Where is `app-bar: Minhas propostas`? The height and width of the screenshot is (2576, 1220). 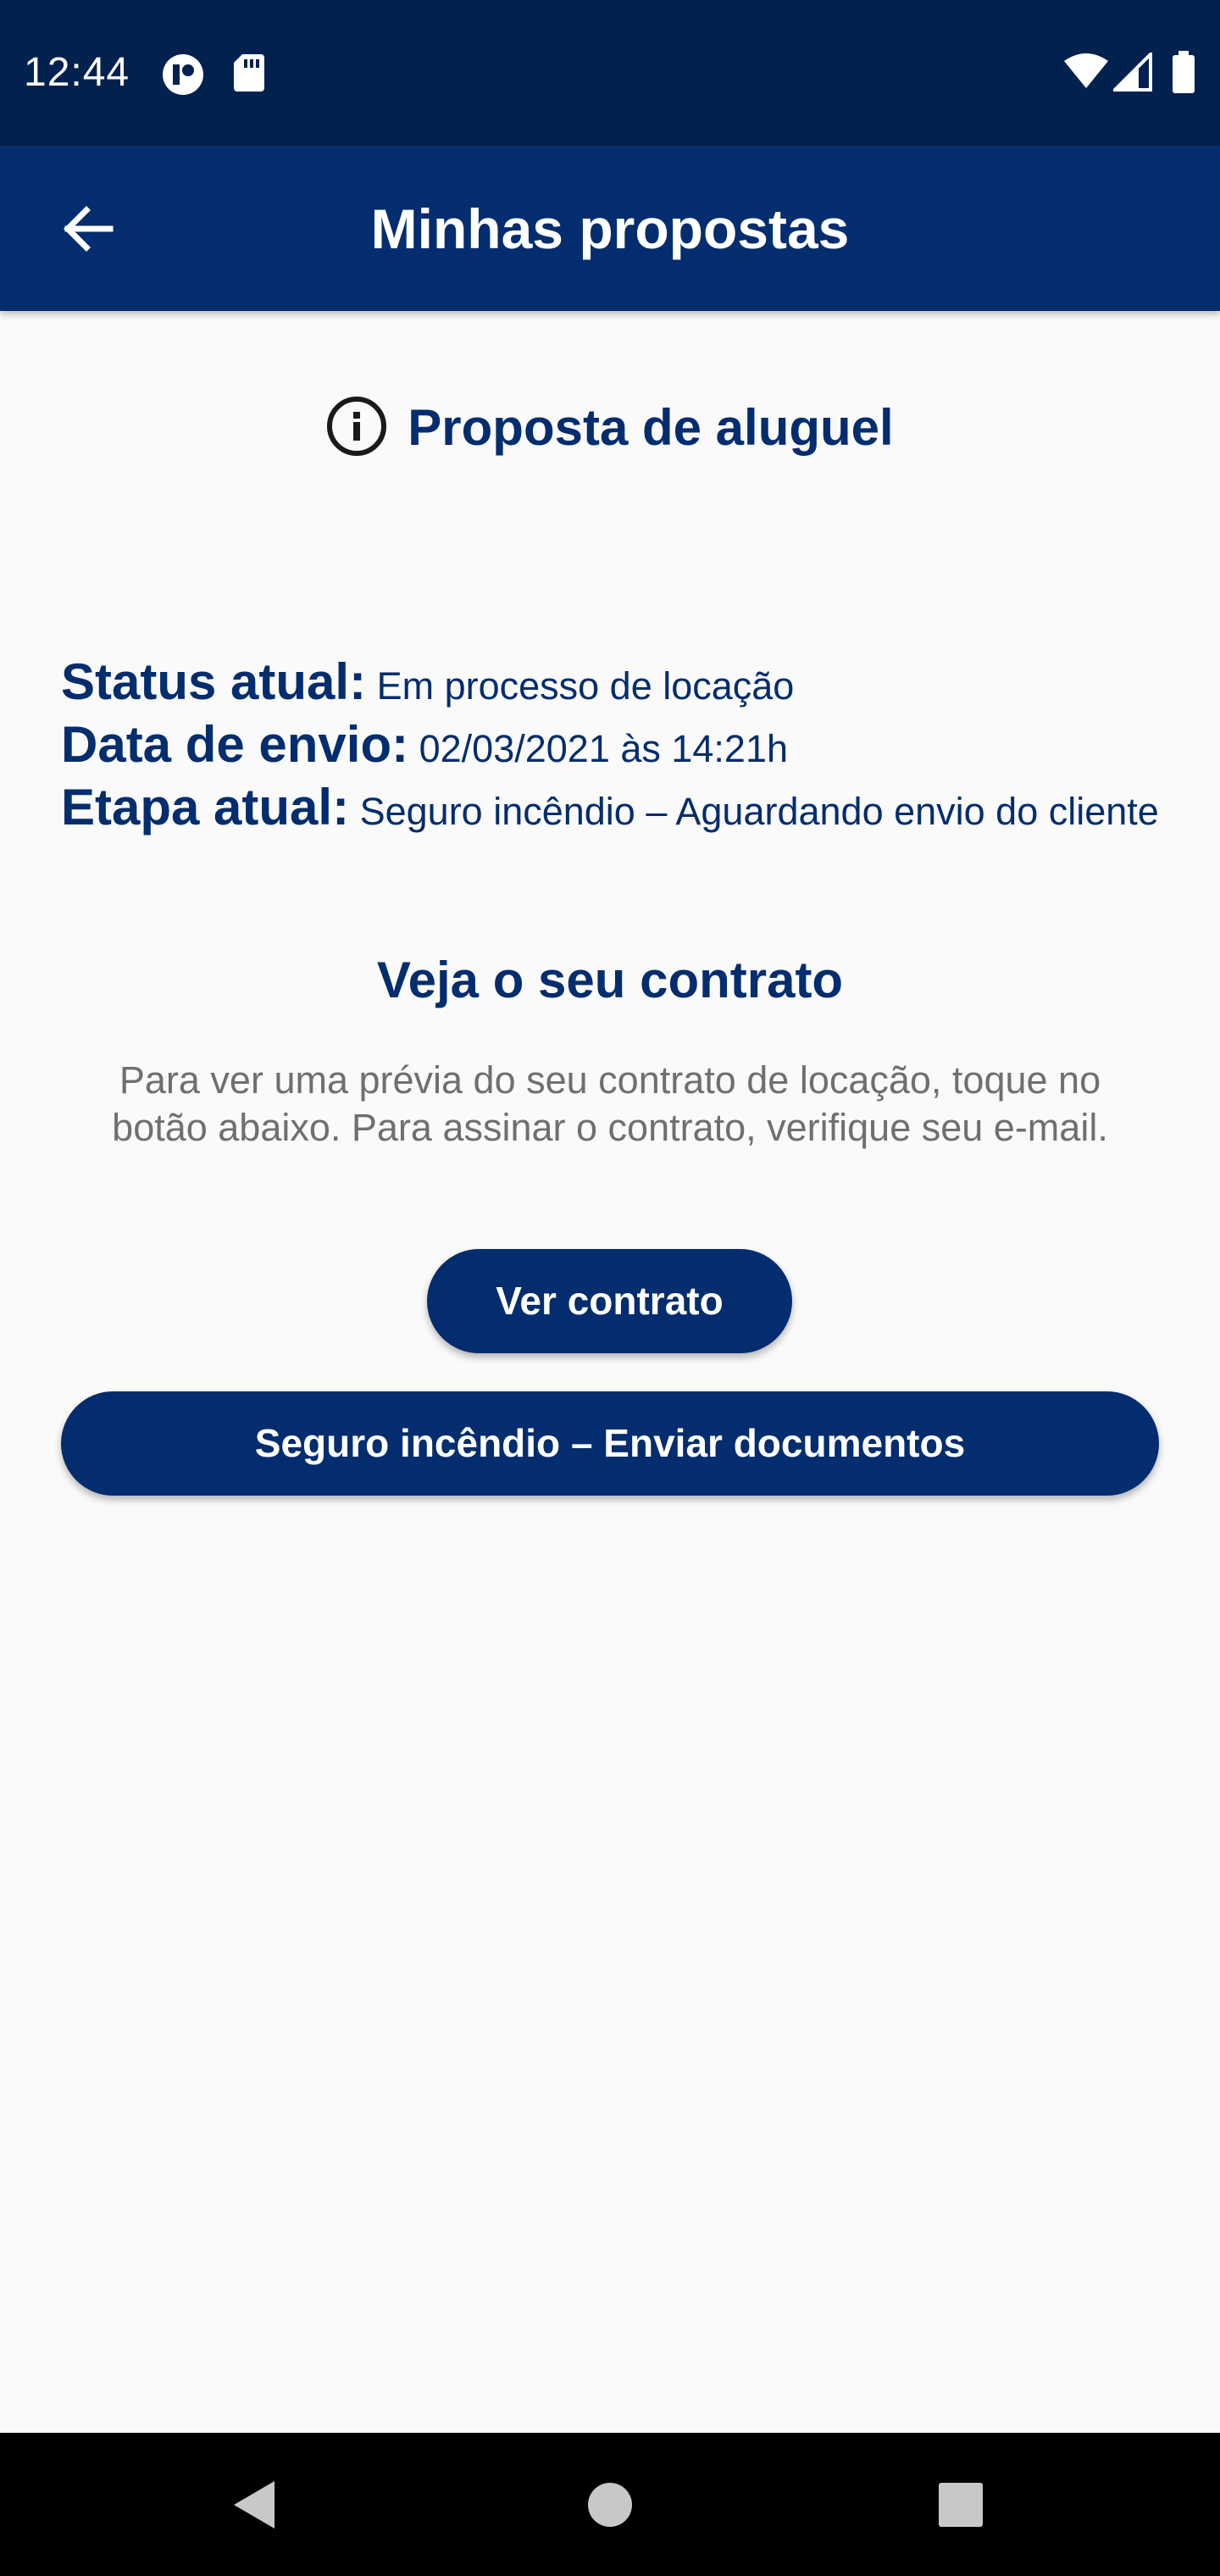
app-bar: Minhas propostas is located at coordinates (610, 228).